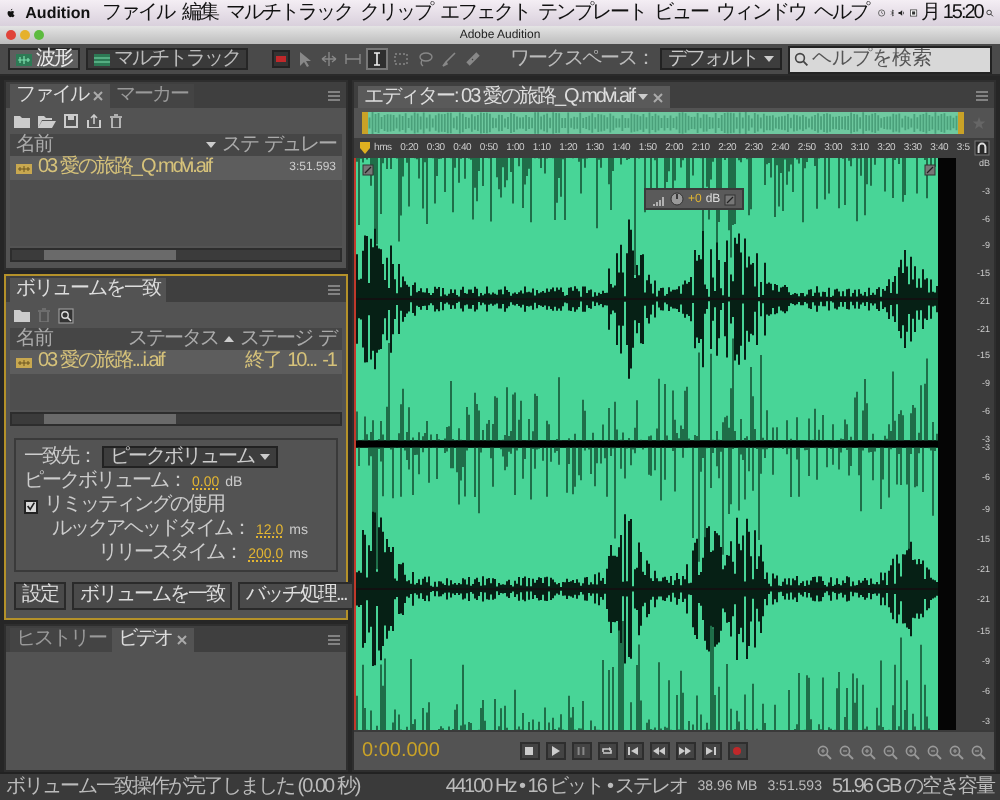 This screenshot has height=800, width=1000. What do you see at coordinates (300, 145) in the screenshot?
I see `column-header: デュレー` at bounding box center [300, 145].